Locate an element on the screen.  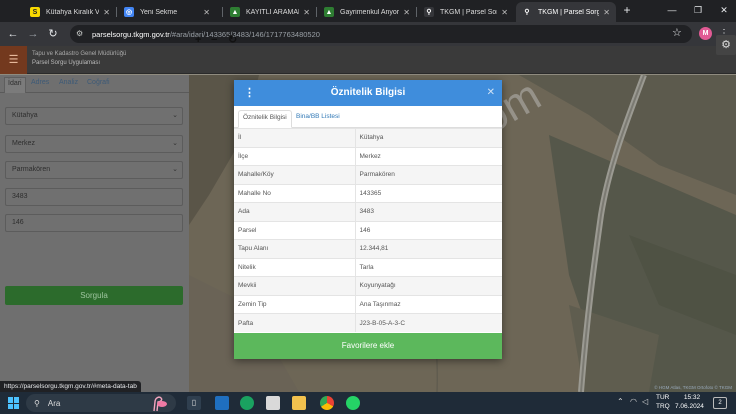
browser-tab-label: TKGM | Parsel Sorgu is located at coordinates (468, 12).